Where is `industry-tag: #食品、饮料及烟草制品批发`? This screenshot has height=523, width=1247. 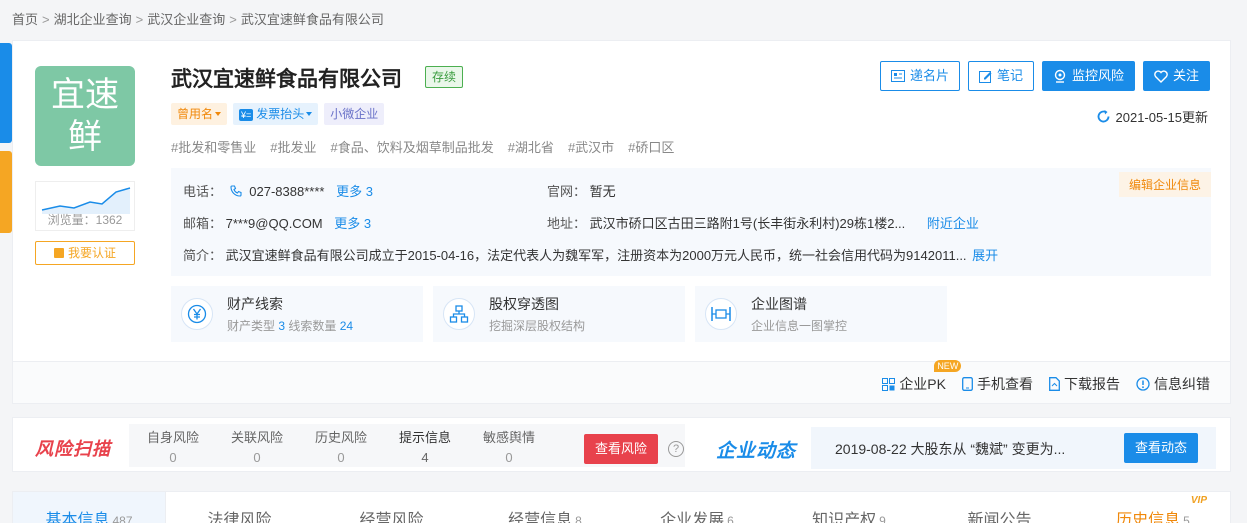 industry-tag: #食品、饮料及烟草制品批发 is located at coordinates (411, 146).